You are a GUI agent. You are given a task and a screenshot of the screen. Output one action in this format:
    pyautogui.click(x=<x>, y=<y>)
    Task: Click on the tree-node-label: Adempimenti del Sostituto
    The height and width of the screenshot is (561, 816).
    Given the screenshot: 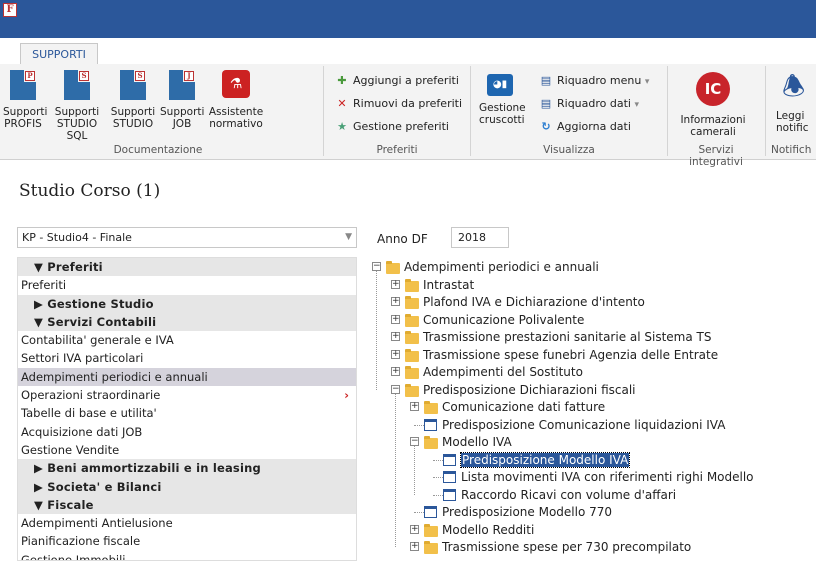 What is the action you would take?
    pyautogui.click(x=503, y=372)
    